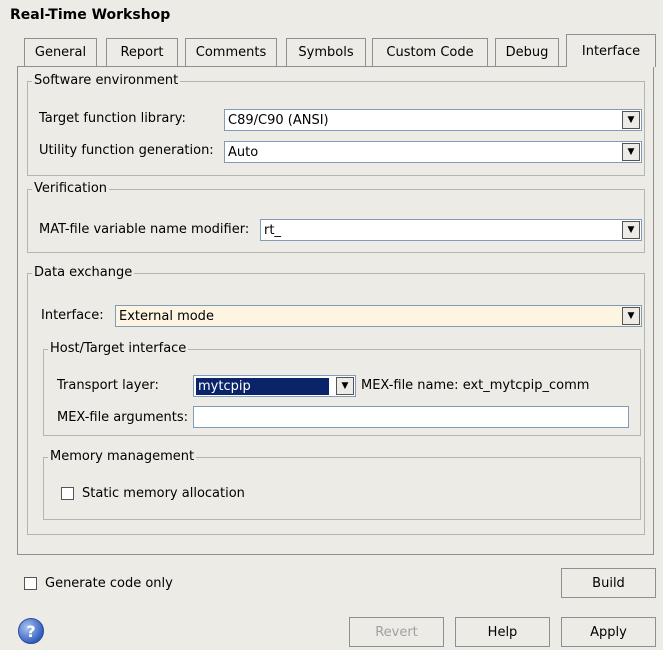  I want to click on mat-file-modifier-input: rt_ ▼, so click(451, 230).